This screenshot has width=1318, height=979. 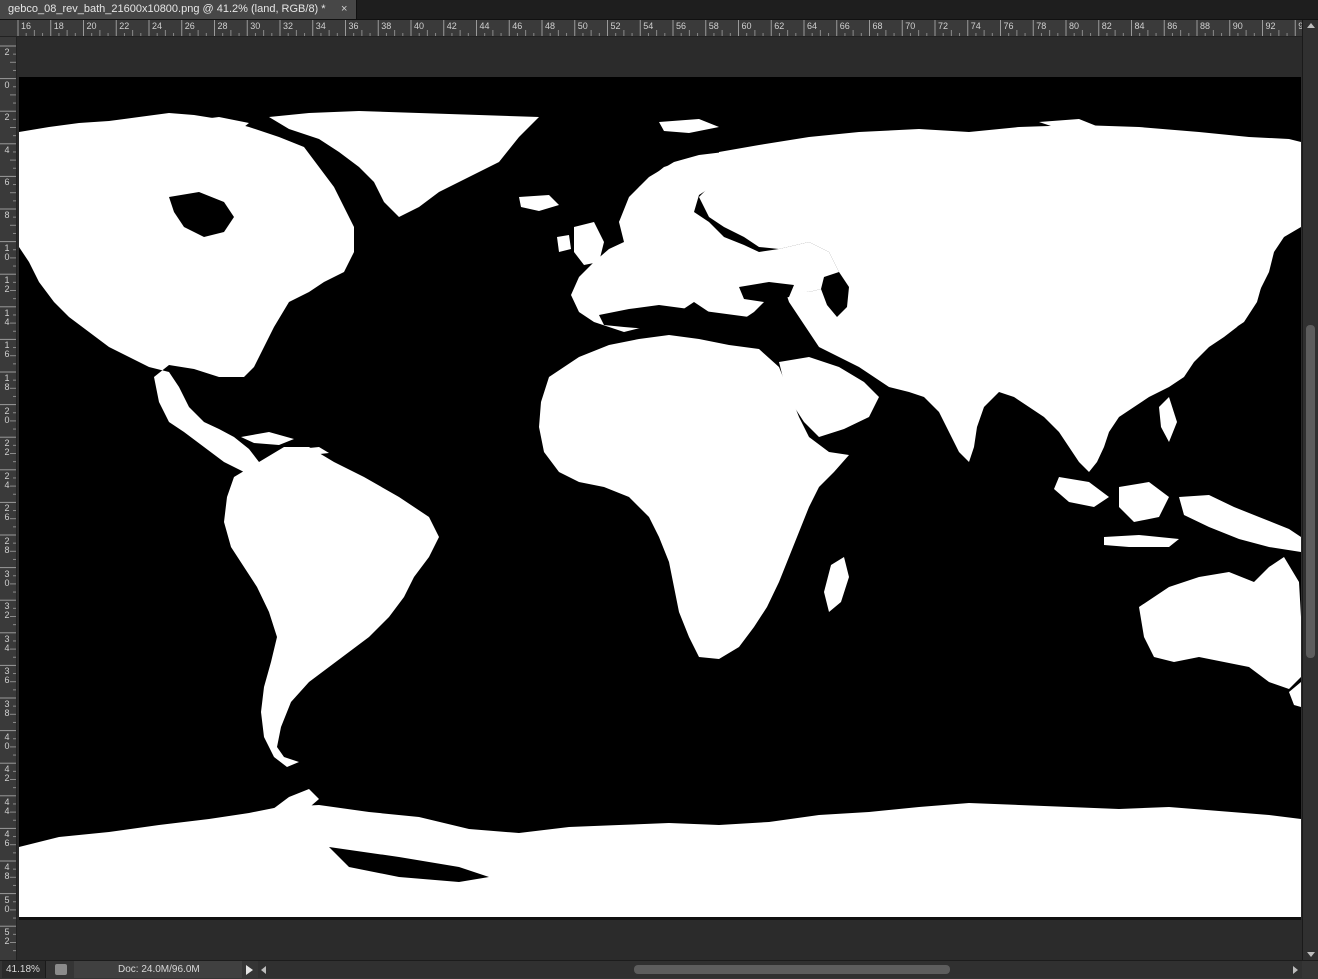 What do you see at coordinates (746, 26) in the screenshot?
I see `ruler-tick-label: 60` at bounding box center [746, 26].